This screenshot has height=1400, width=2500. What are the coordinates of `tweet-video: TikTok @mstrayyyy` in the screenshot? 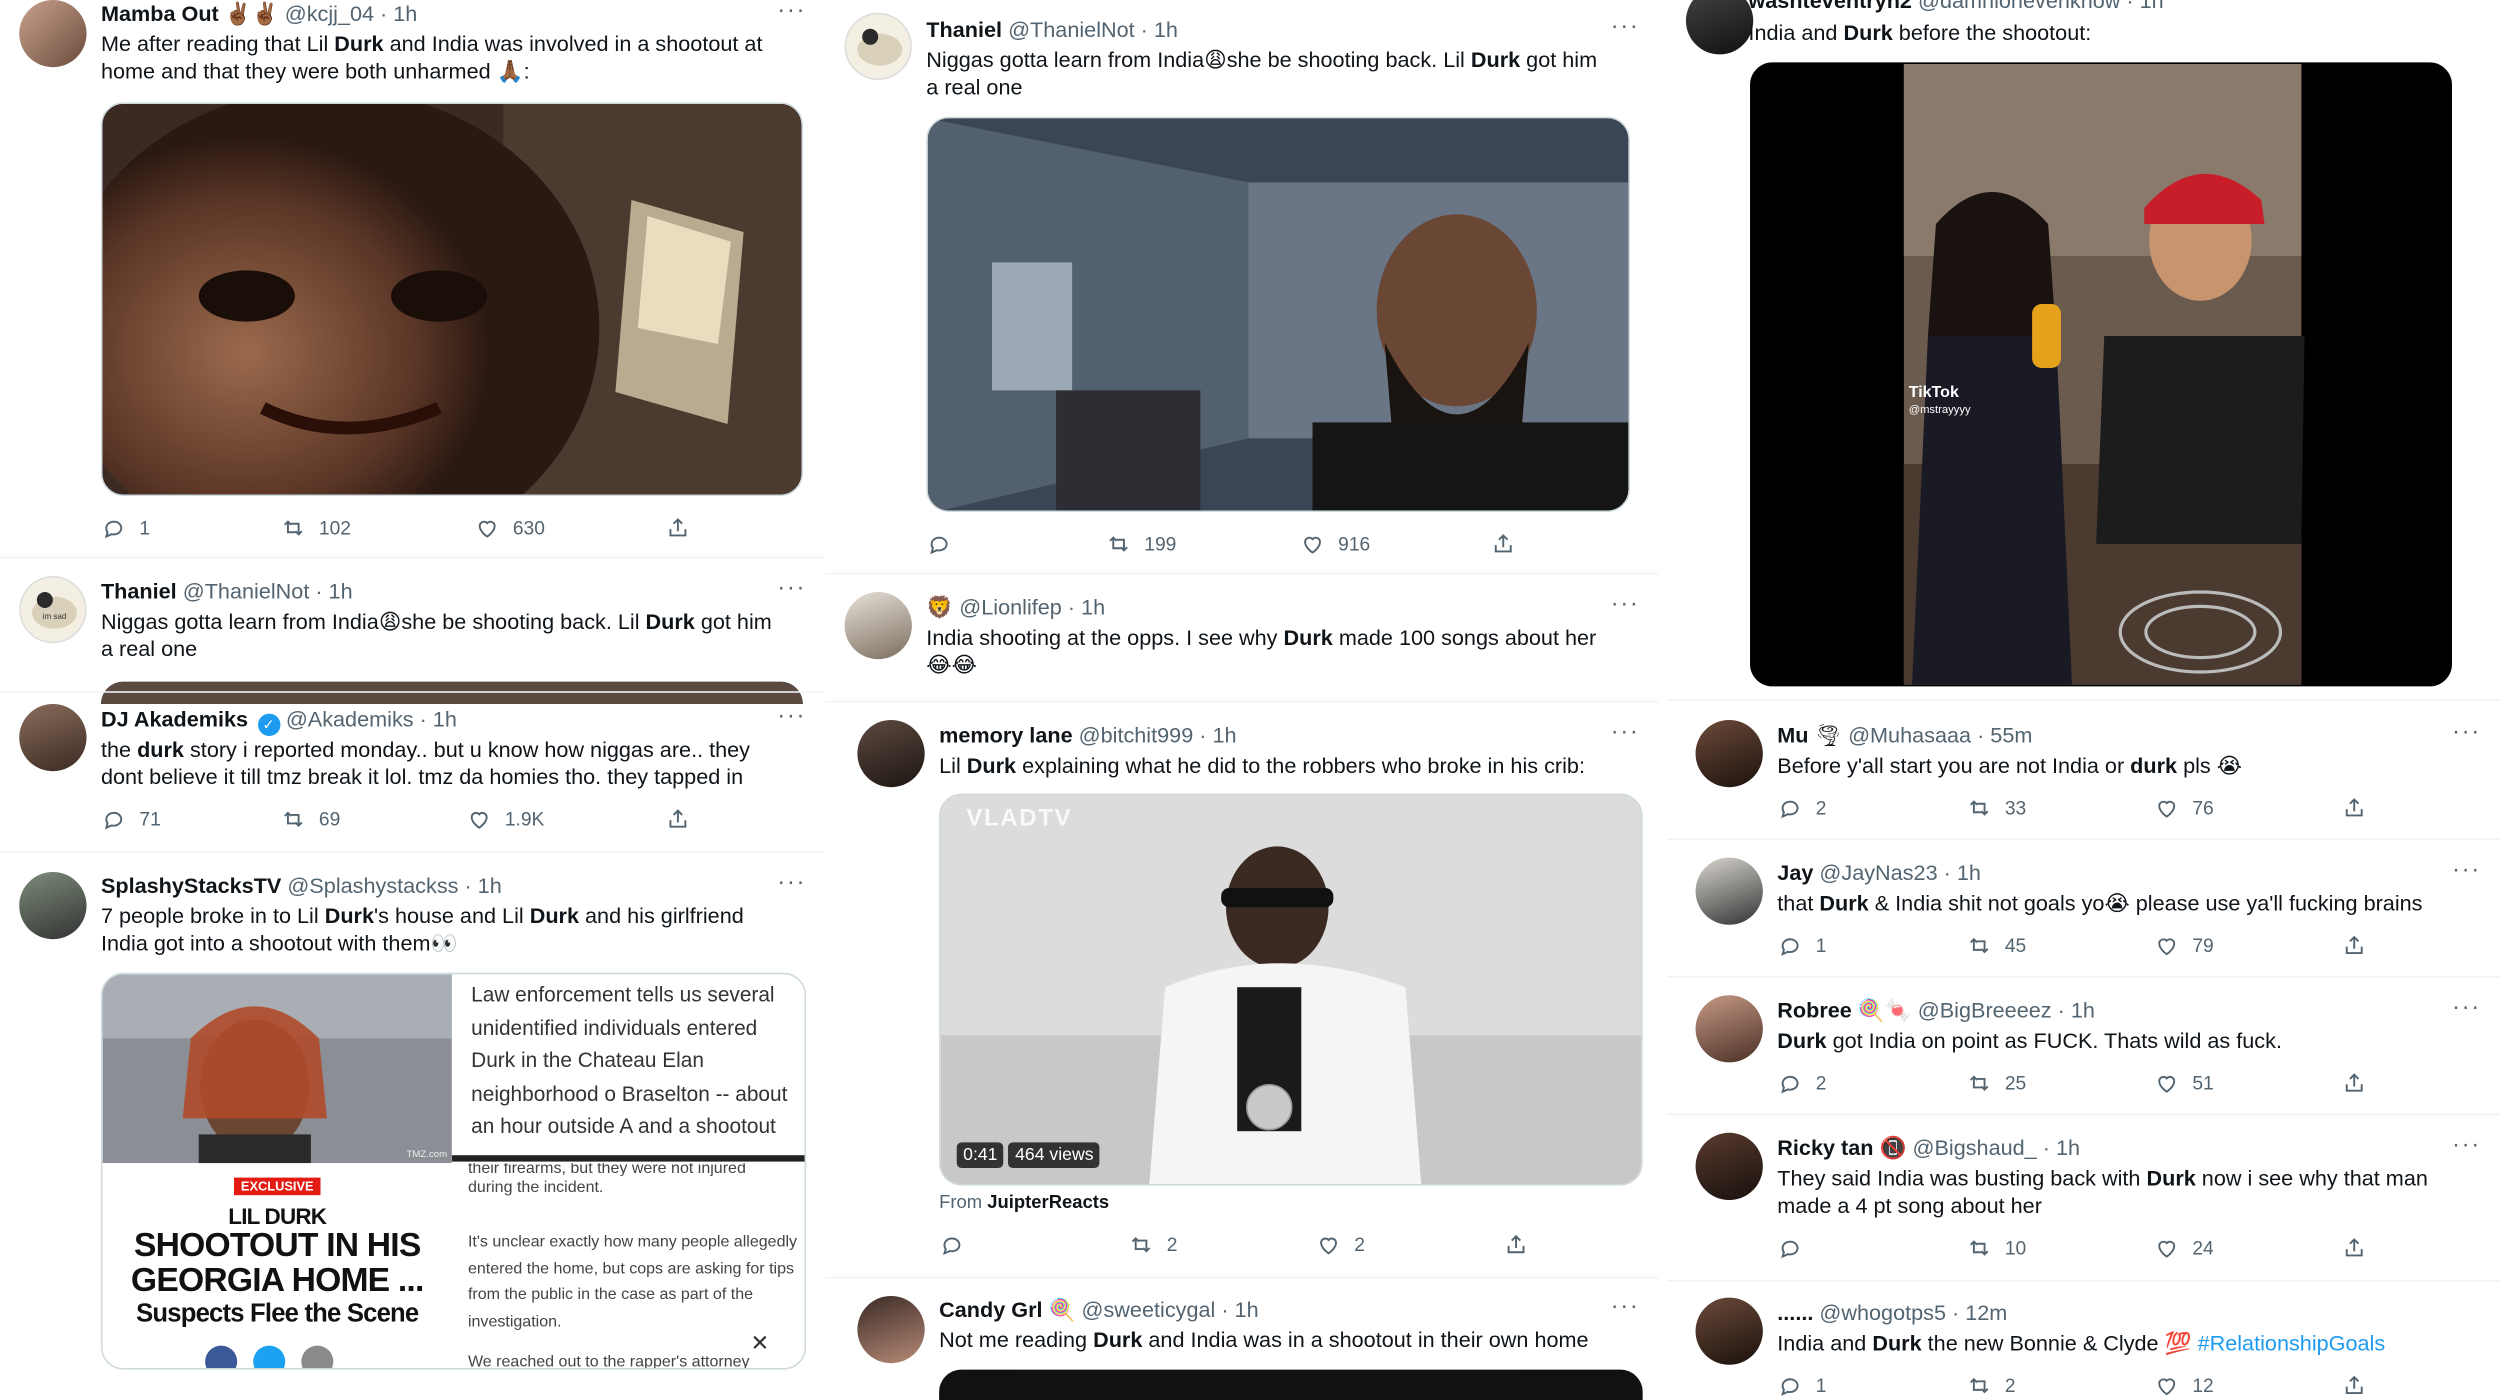 It's located at (2101, 374).